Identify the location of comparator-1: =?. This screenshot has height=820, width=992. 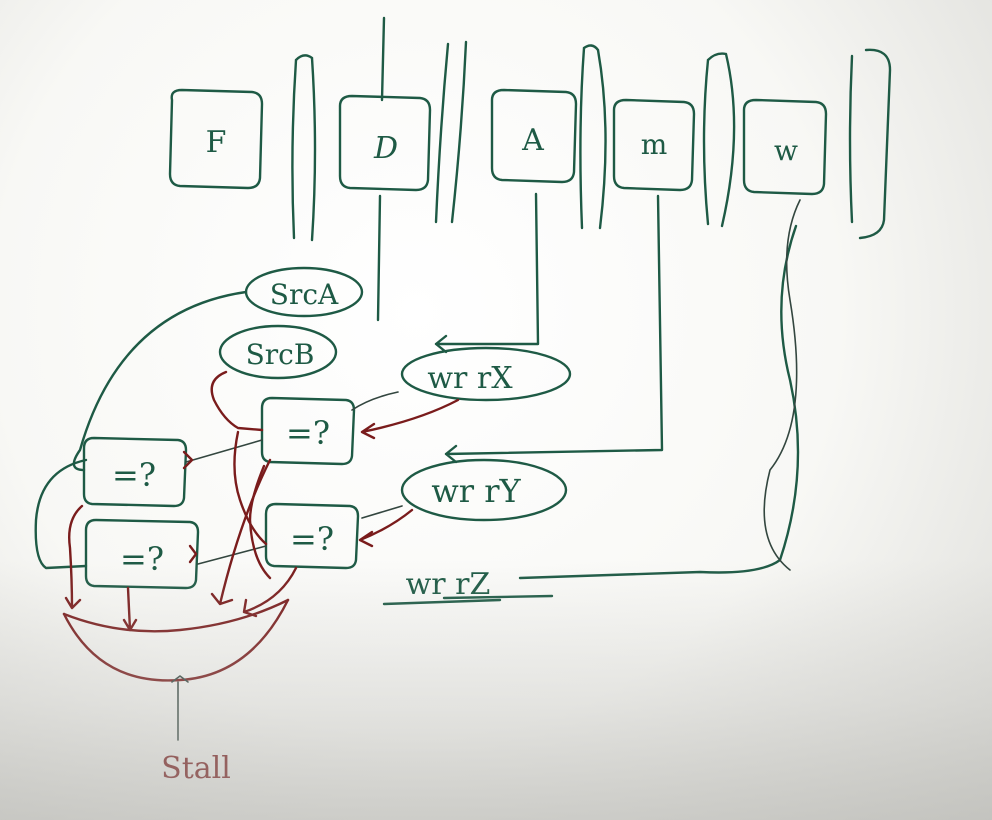
(308, 431).